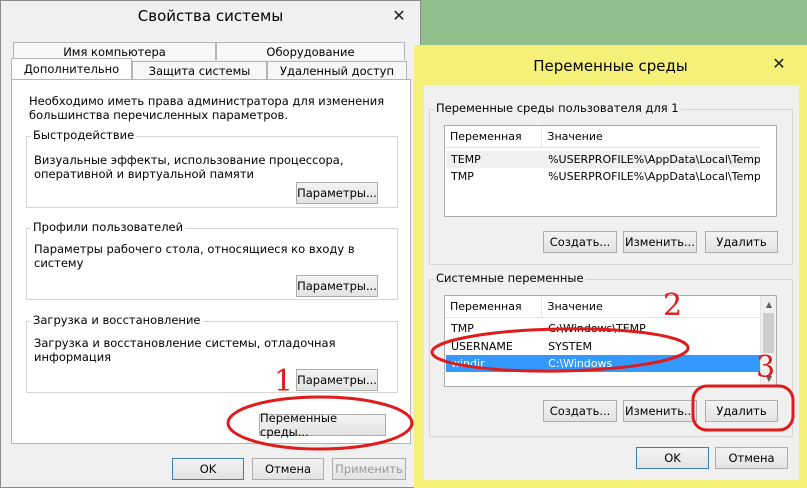 This screenshot has width=807, height=488. What do you see at coordinates (462, 328) in the screenshot?
I see `sys-row-name: TMP` at bounding box center [462, 328].